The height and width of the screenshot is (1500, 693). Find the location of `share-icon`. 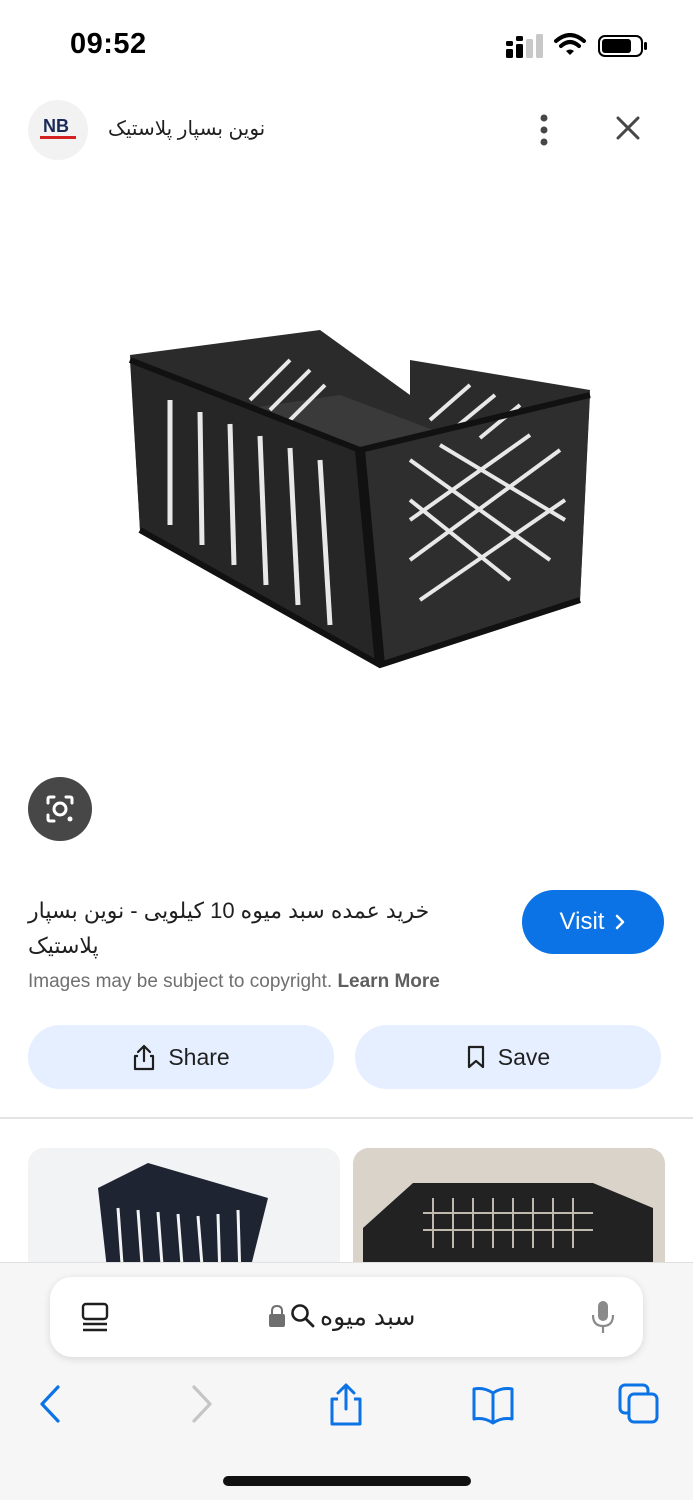

share-icon is located at coordinates (144, 1057).